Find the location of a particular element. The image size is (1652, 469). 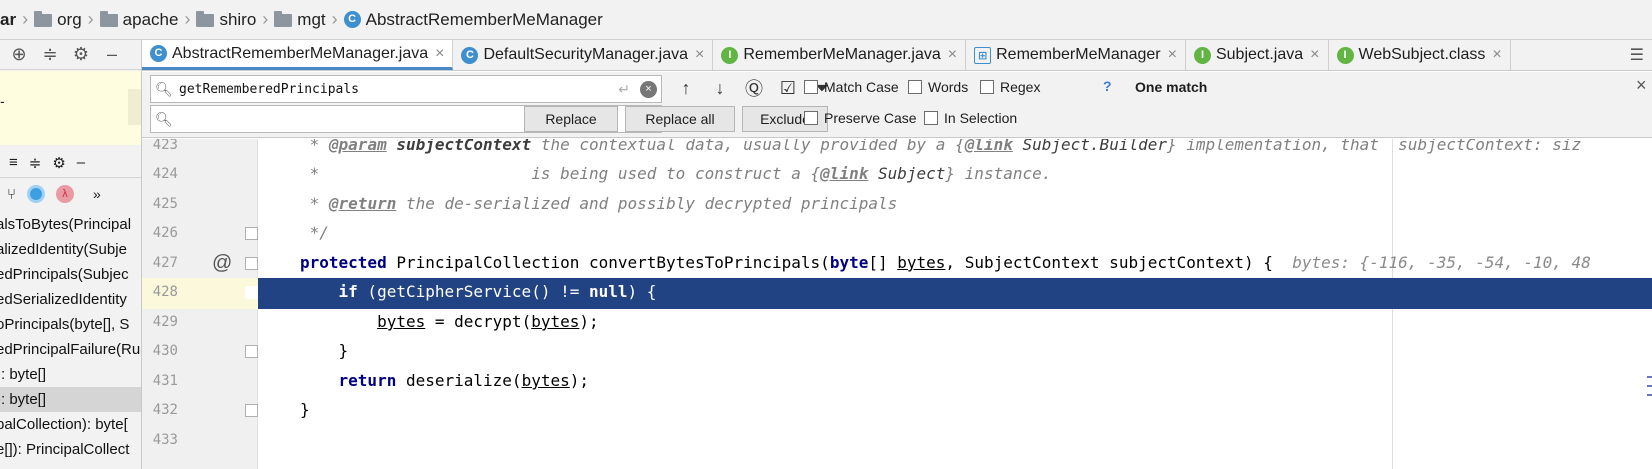

code-text: return deserialize(bytes); is located at coordinates (444, 380).